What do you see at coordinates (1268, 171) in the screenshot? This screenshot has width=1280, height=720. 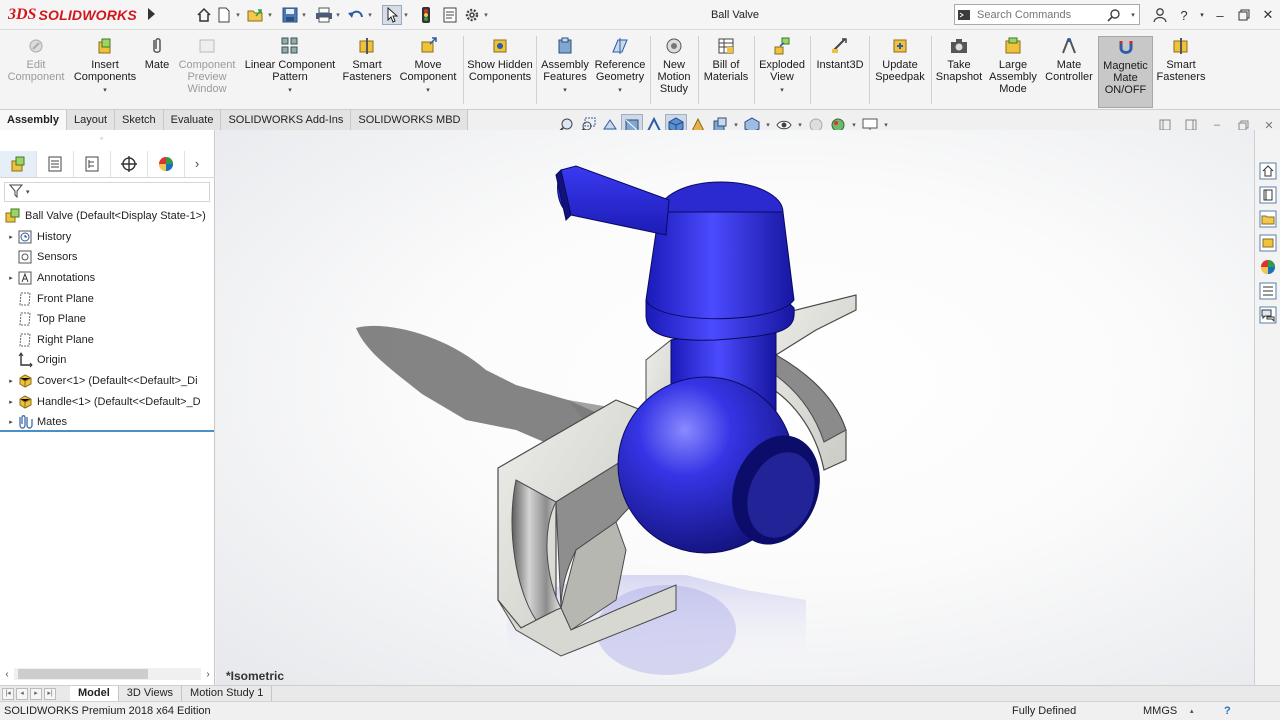 I see `solidworks-resources-home-icon` at bounding box center [1268, 171].